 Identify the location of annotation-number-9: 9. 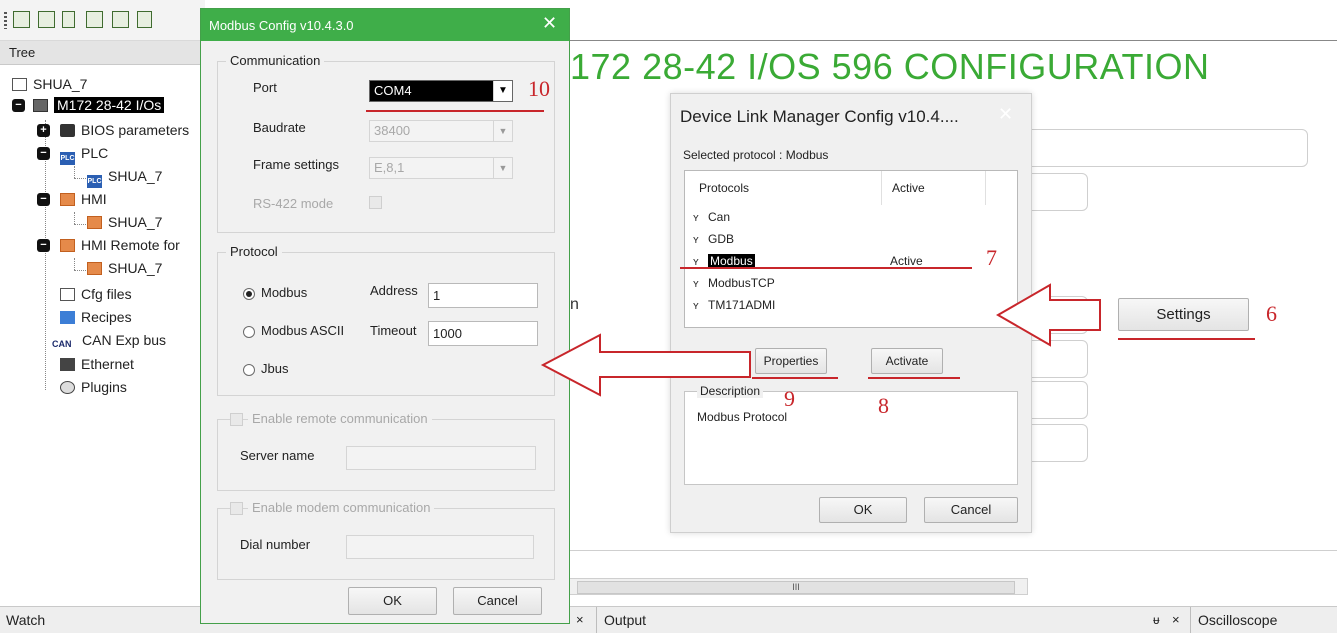
(789, 398).